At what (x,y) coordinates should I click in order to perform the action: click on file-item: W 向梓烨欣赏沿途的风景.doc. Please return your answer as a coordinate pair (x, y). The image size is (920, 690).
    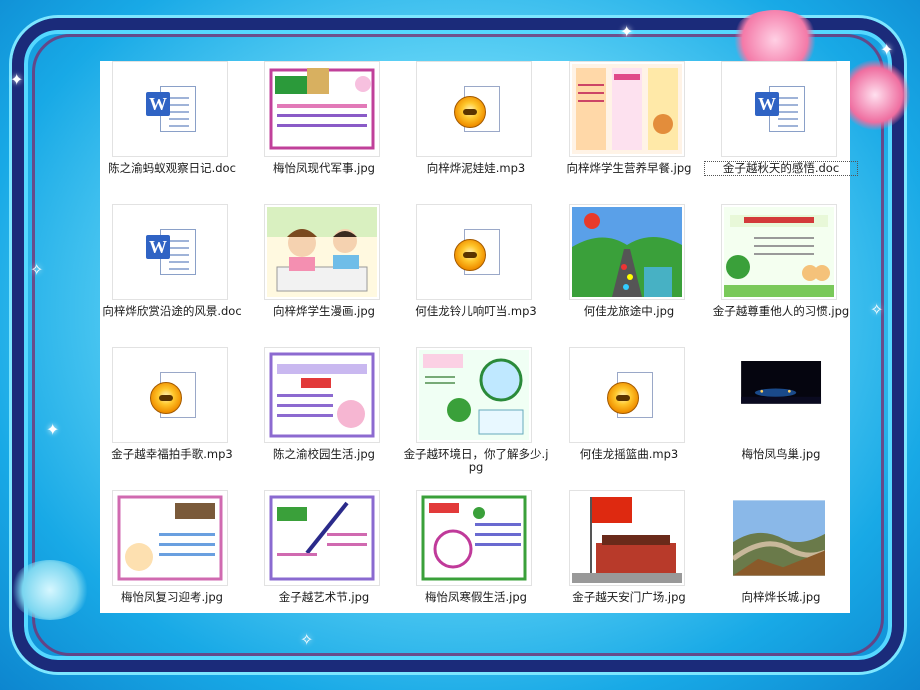
    Looking at the image, I should click on (176, 274).